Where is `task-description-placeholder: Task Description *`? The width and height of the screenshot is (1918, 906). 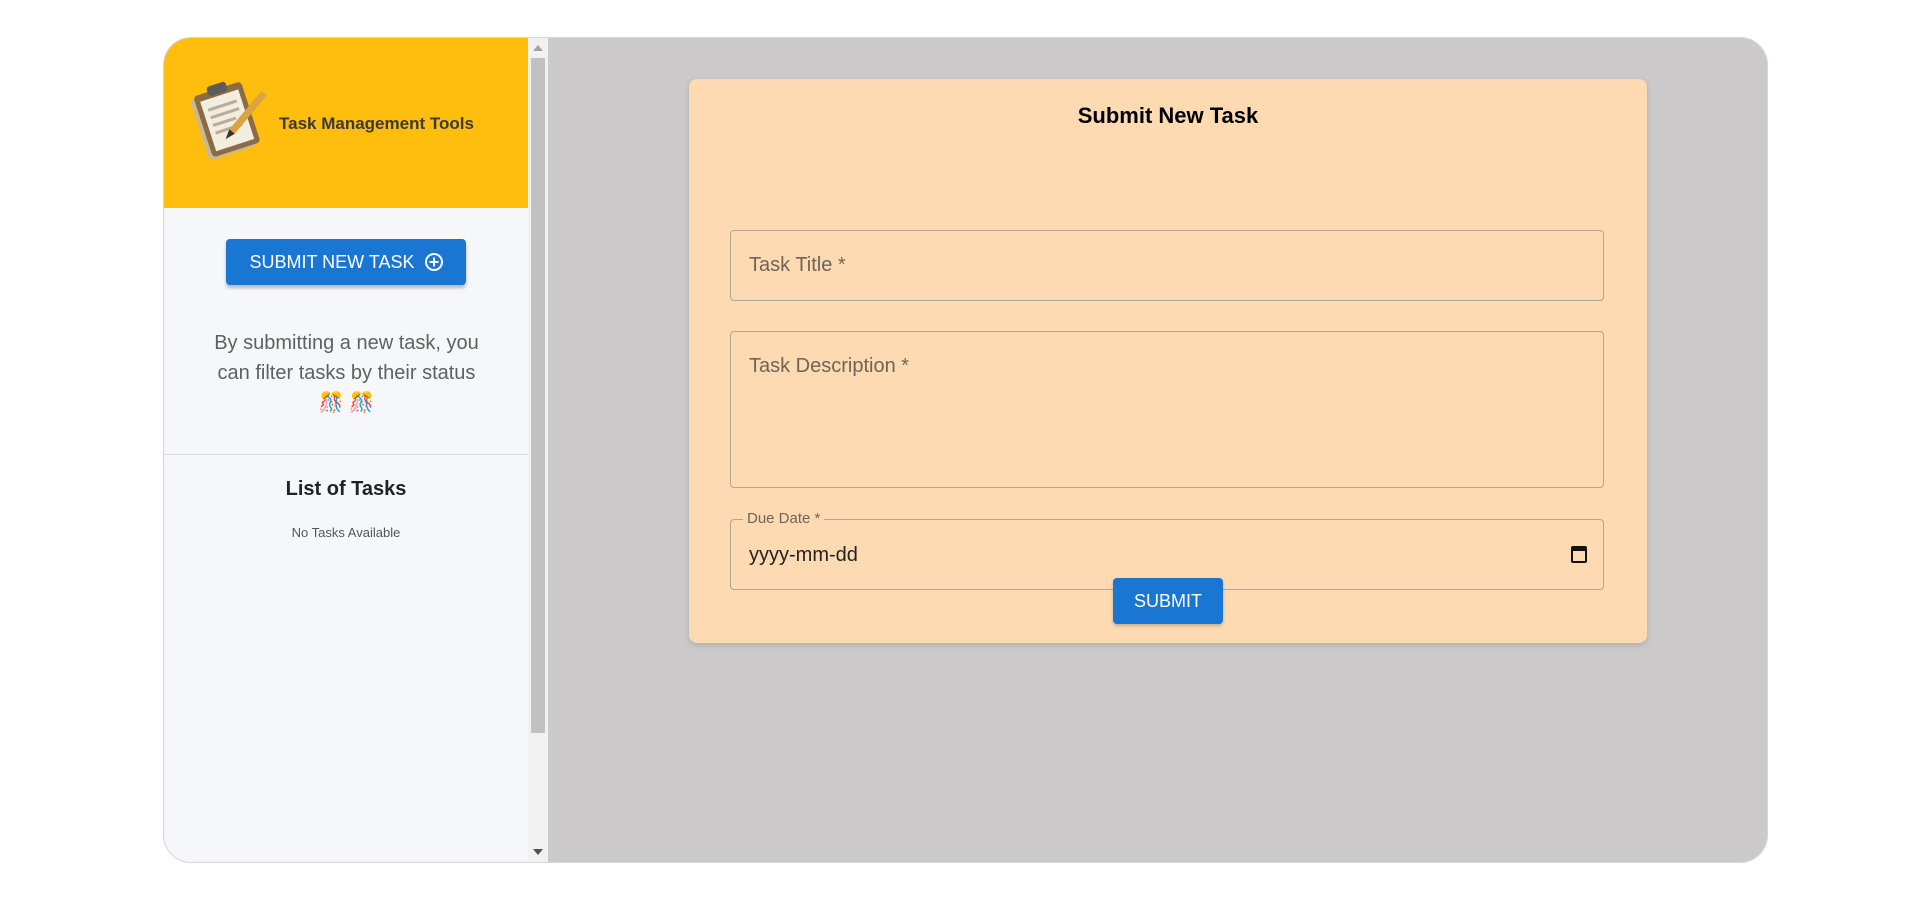 task-description-placeholder: Task Description * is located at coordinates (829, 366).